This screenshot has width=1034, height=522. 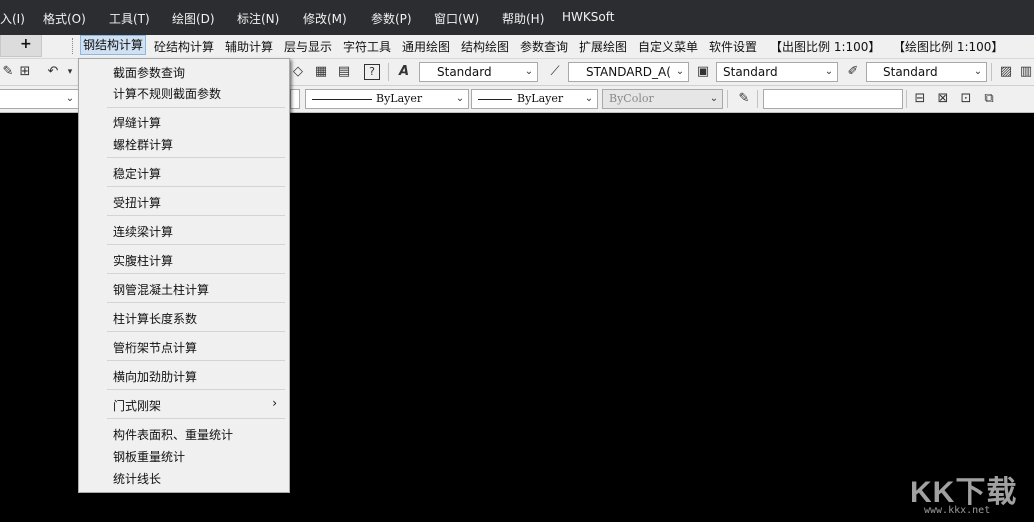 What do you see at coordinates (258, 18) in the screenshot?
I see `menu-dimension: 标注(N)` at bounding box center [258, 18].